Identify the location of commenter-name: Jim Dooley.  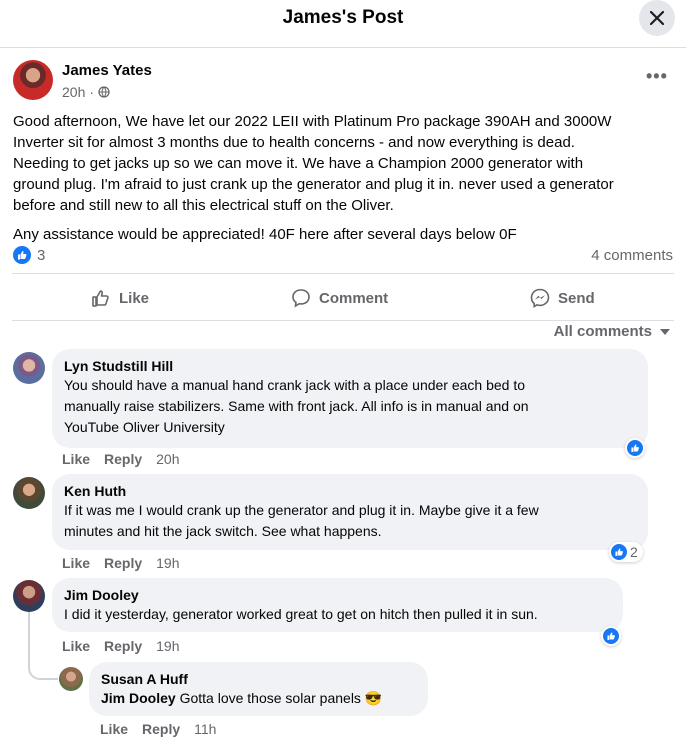
(337, 595).